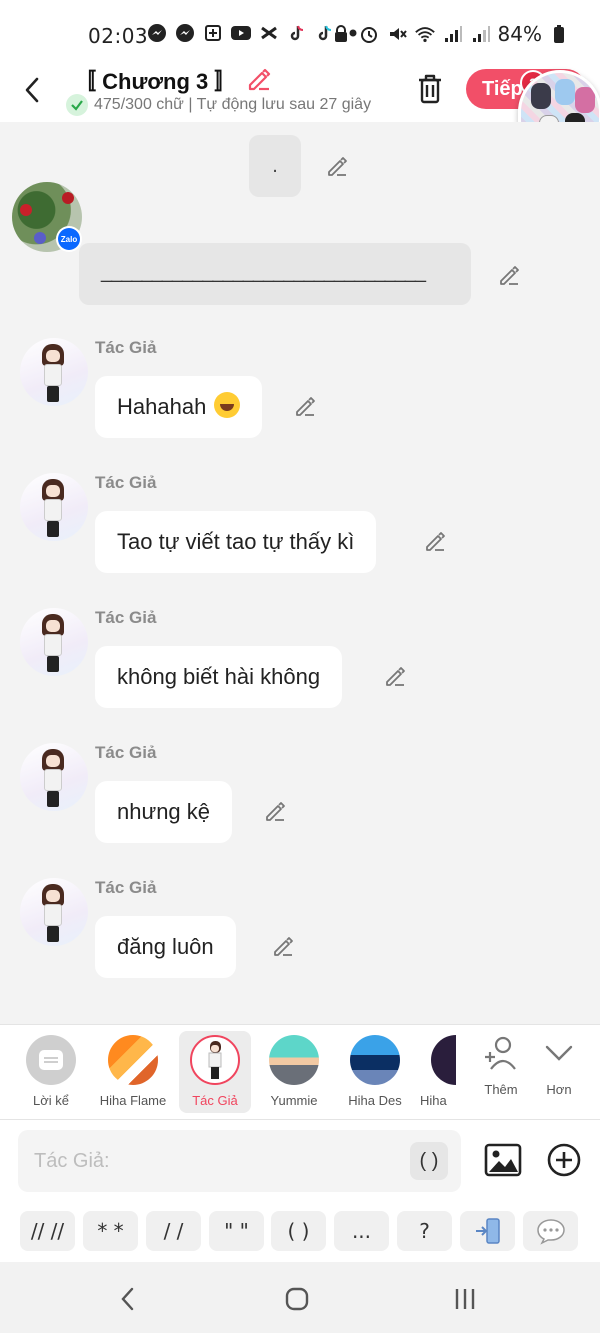  I want to click on check-icon, so click(77, 105).